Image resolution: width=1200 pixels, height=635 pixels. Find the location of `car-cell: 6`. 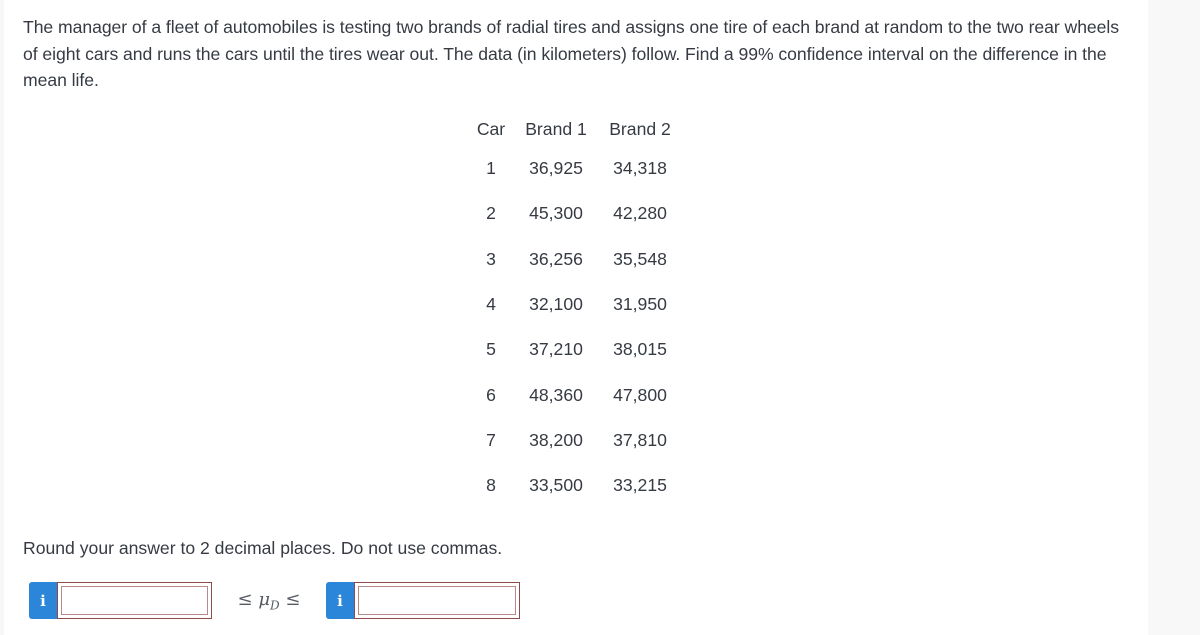

car-cell: 6 is located at coordinates (491, 394).